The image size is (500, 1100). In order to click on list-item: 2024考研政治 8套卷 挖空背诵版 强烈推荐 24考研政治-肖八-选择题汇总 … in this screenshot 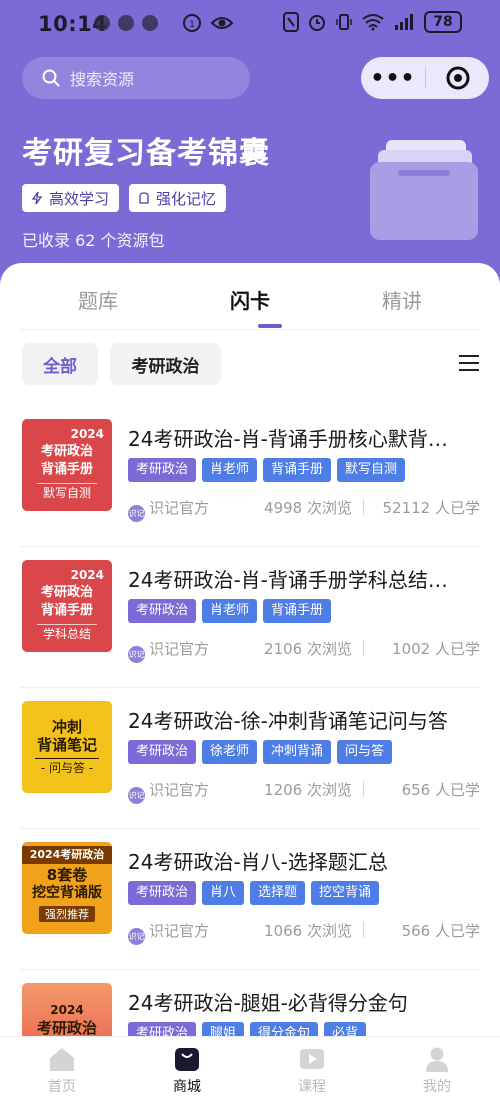, I will do `click(250, 899)`.